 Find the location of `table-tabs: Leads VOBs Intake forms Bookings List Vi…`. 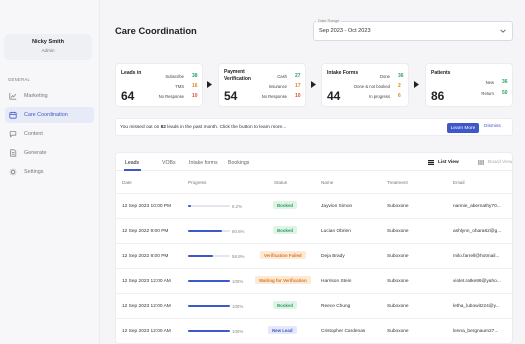

table-tabs: Leads VOBs Intake forms Bookings List Vi… is located at coordinates (314, 162).